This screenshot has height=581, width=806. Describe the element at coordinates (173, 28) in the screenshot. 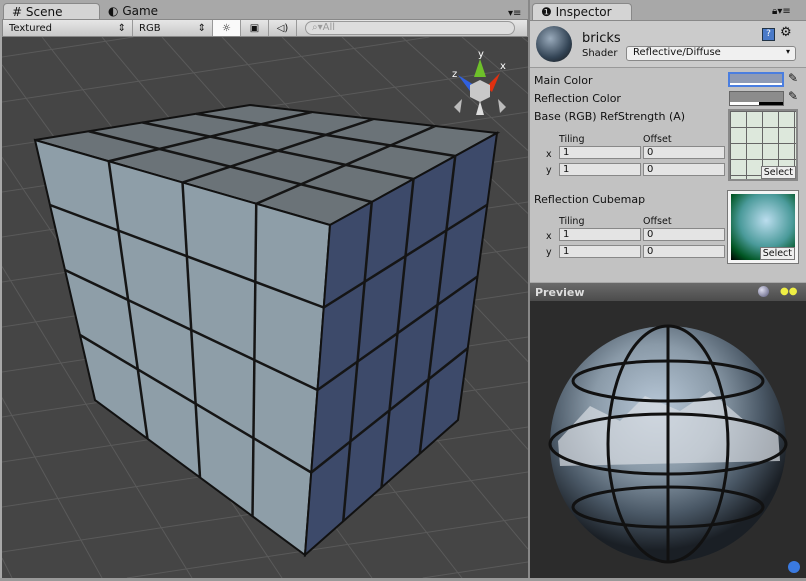

I see `color-mode-dropdown: RGB ⇕` at that location.